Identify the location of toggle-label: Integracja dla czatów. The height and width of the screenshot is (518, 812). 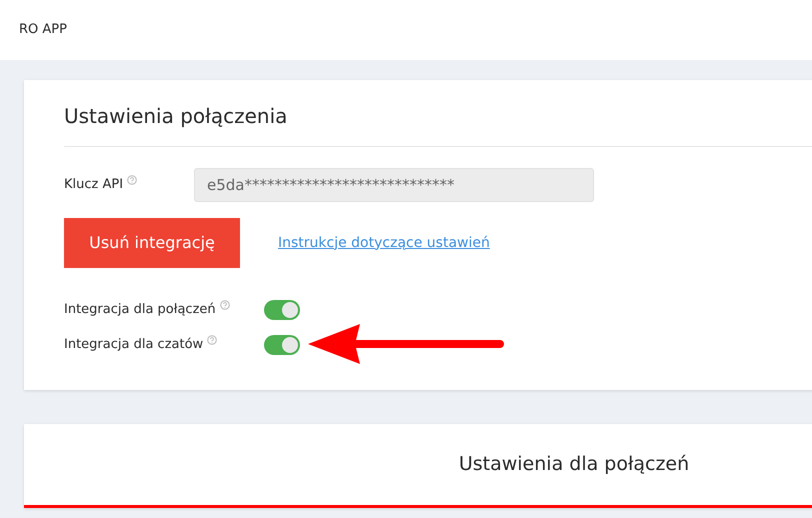
(134, 345).